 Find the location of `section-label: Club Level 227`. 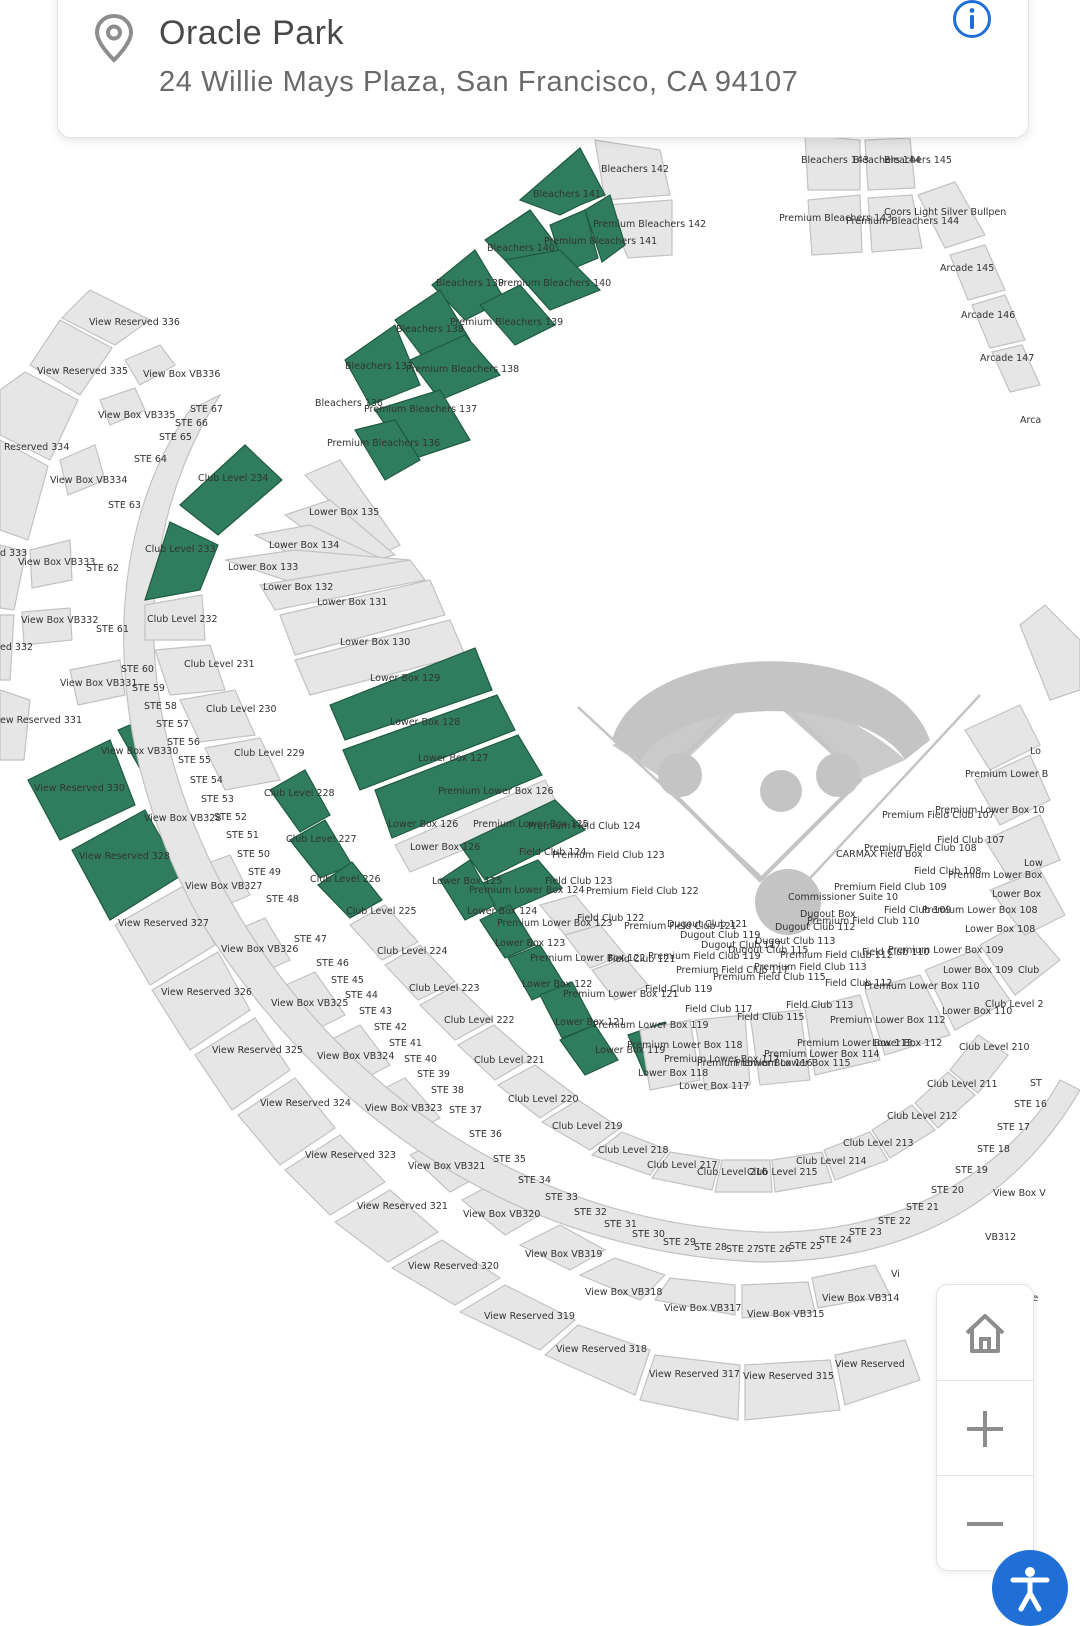

section-label: Club Level 227 is located at coordinates (321, 839).